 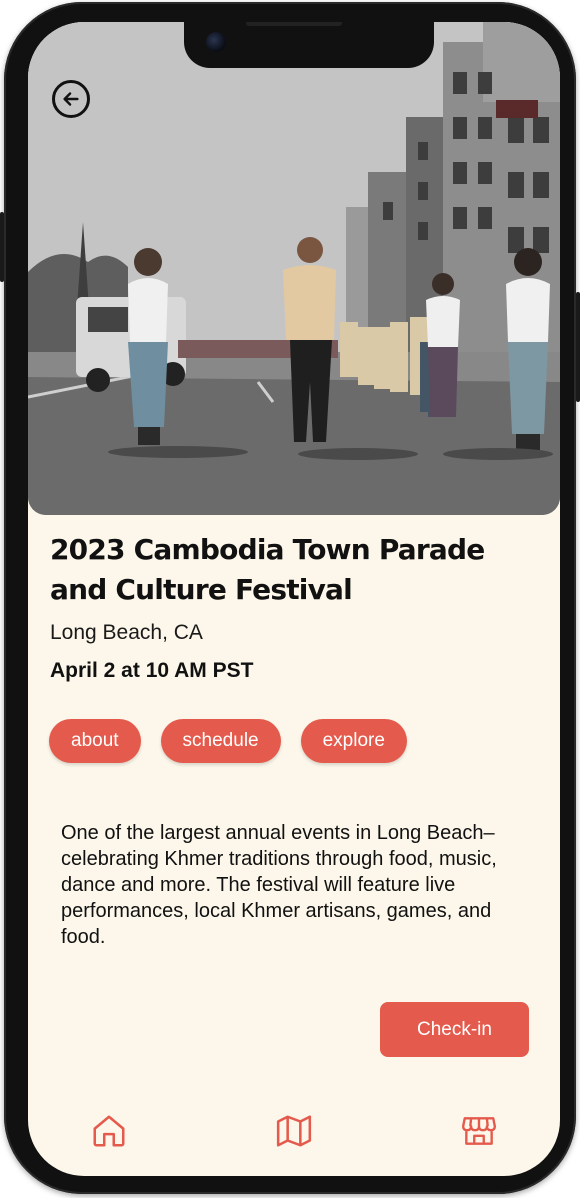 I want to click on power-button, so click(x=578, y=347).